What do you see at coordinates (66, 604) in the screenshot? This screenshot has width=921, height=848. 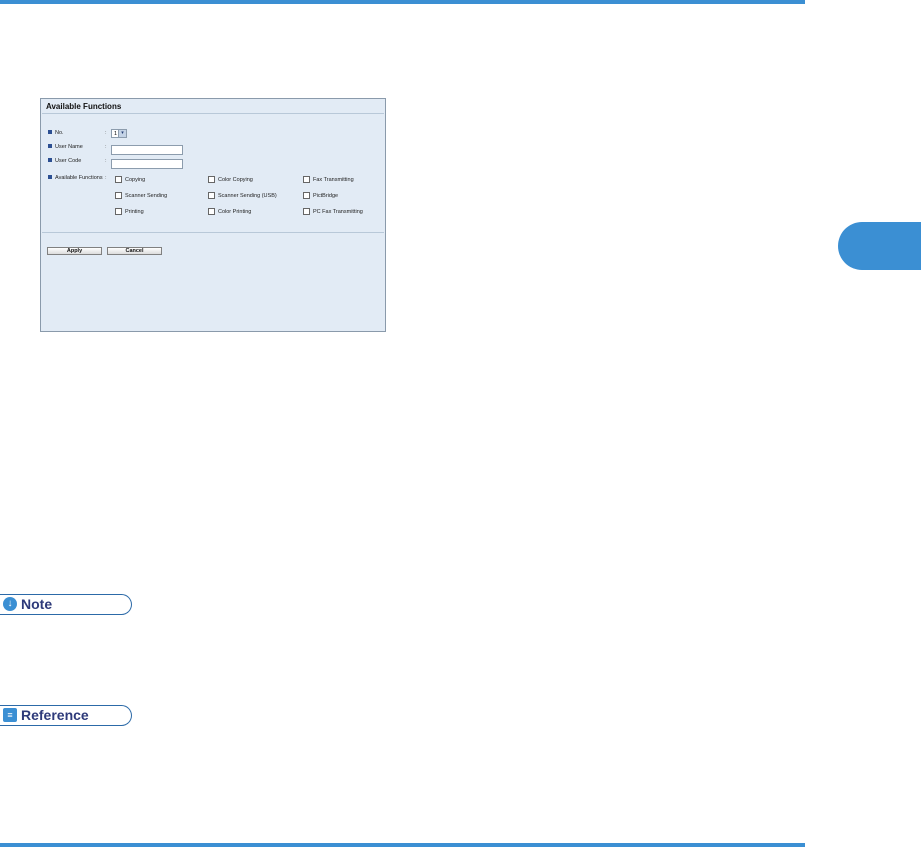 I see `note-heading: ↓ Note` at bounding box center [66, 604].